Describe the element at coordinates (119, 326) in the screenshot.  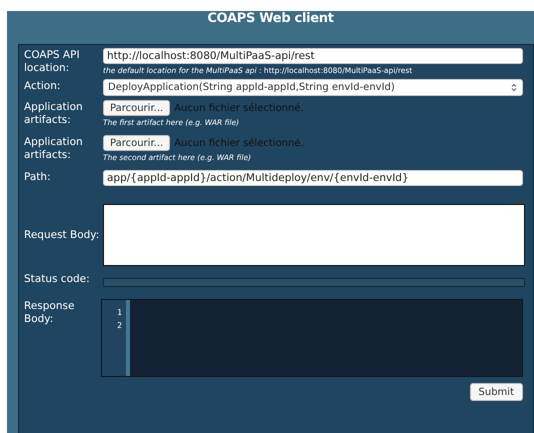
I see `line-number: 2` at that location.